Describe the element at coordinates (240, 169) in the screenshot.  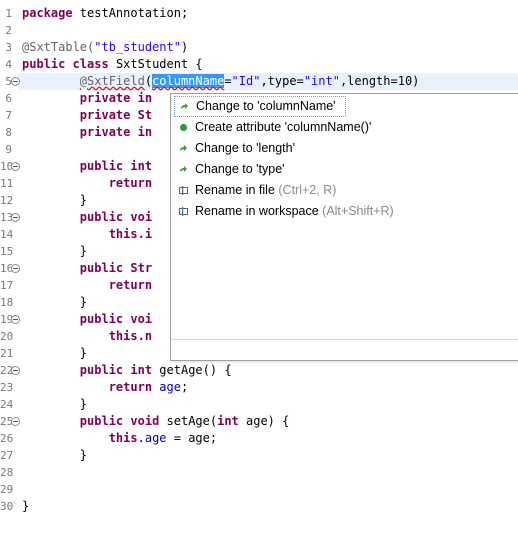
I see `quick-fix-label: Change to 'type'` at that location.